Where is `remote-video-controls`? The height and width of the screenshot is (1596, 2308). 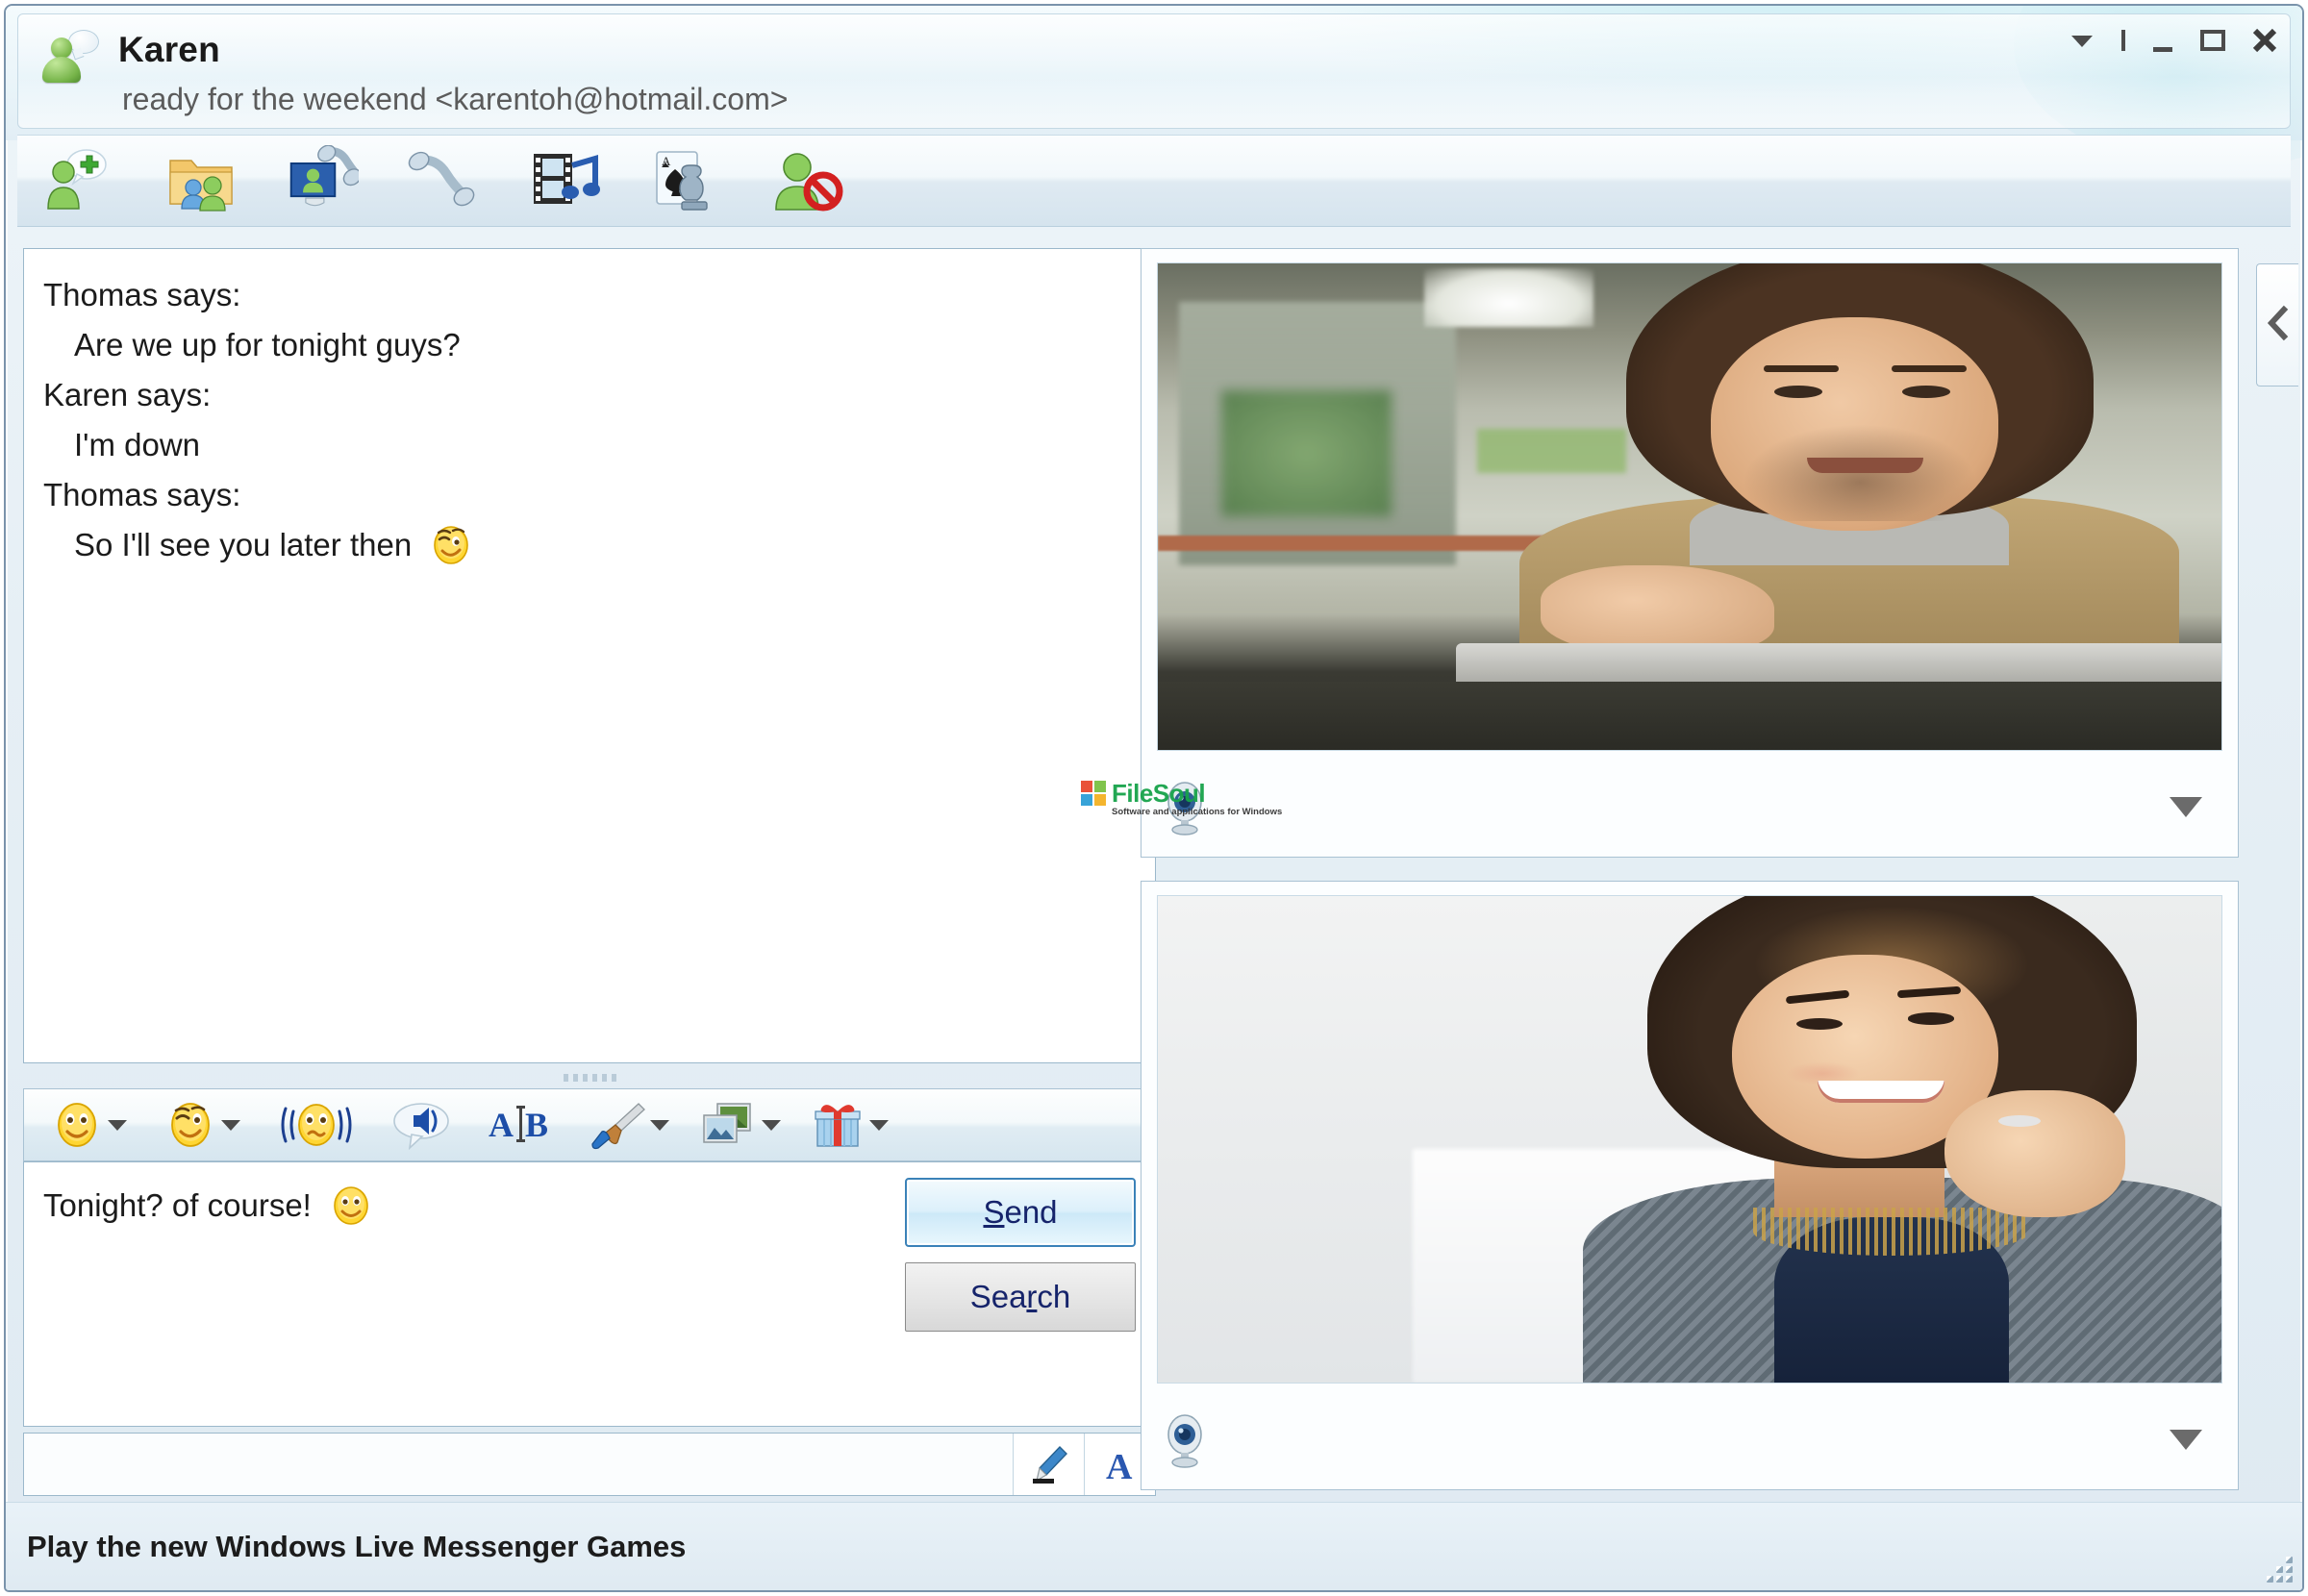
remote-video-controls is located at coordinates (1690, 808).